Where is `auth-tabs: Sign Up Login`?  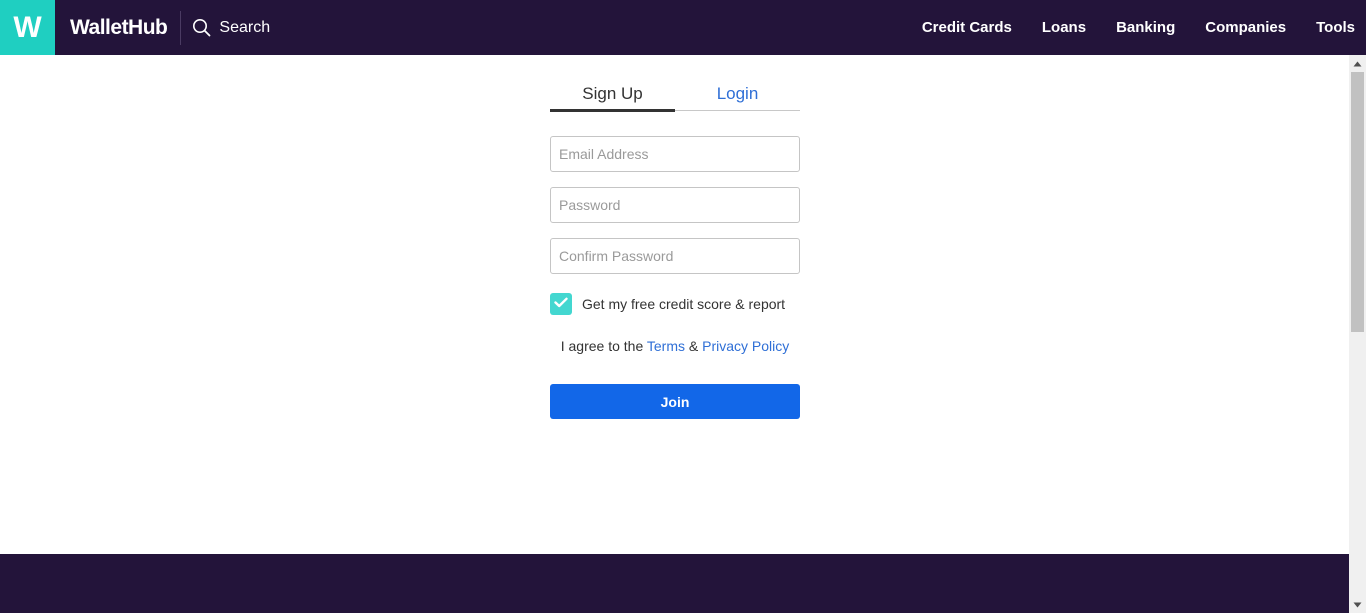
auth-tabs: Sign Up Login is located at coordinates (675, 95).